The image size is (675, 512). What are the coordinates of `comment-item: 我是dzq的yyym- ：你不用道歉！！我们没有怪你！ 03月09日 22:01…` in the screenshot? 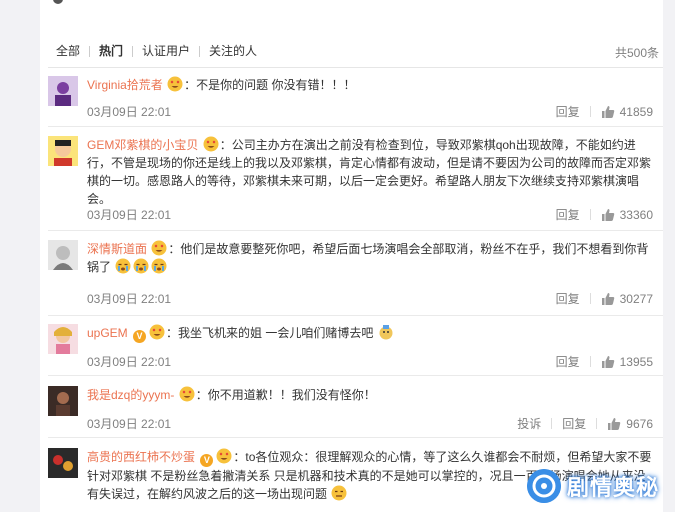 It's located at (355, 412).